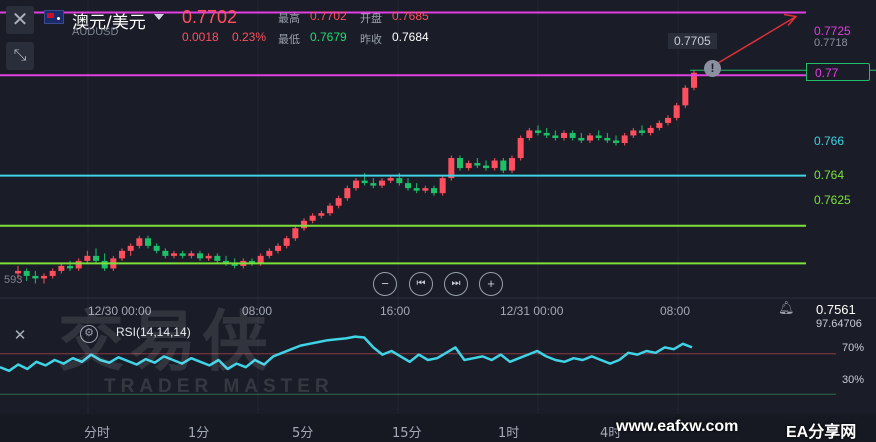 The height and width of the screenshot is (442, 876). Describe the element at coordinates (853, 380) in the screenshot. I see `rsi-30-label: 30%` at that location.